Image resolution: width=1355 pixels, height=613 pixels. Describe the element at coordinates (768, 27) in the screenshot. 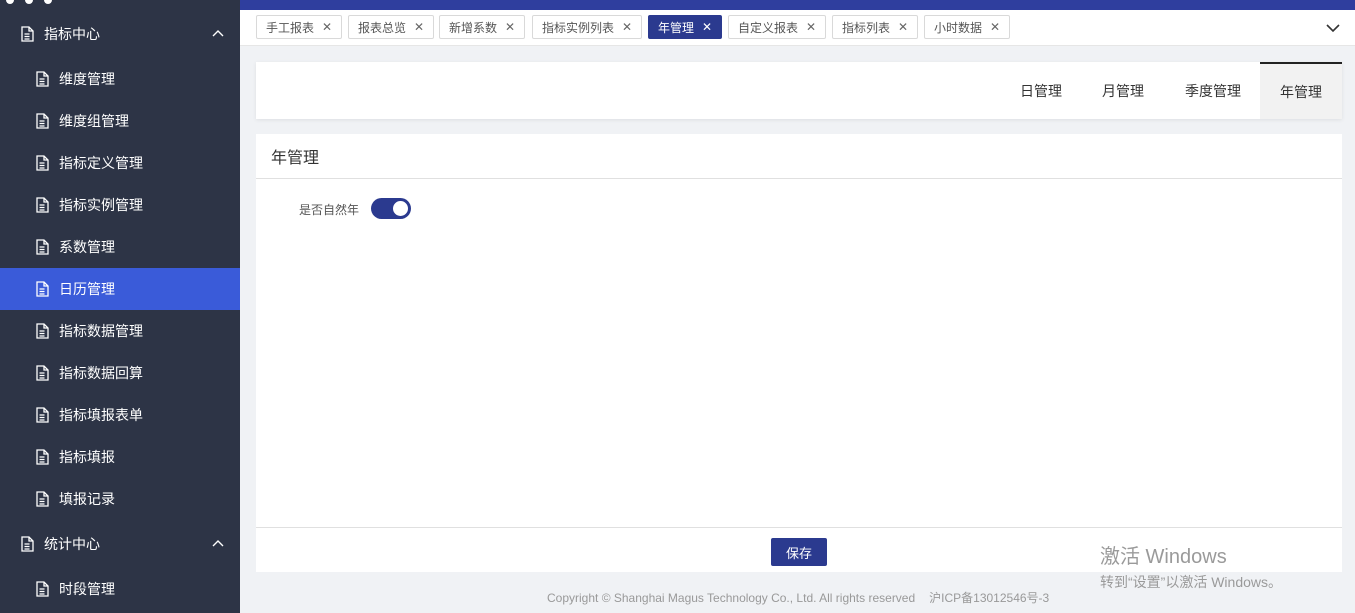

I see `tab-label: 自定义报表` at that location.